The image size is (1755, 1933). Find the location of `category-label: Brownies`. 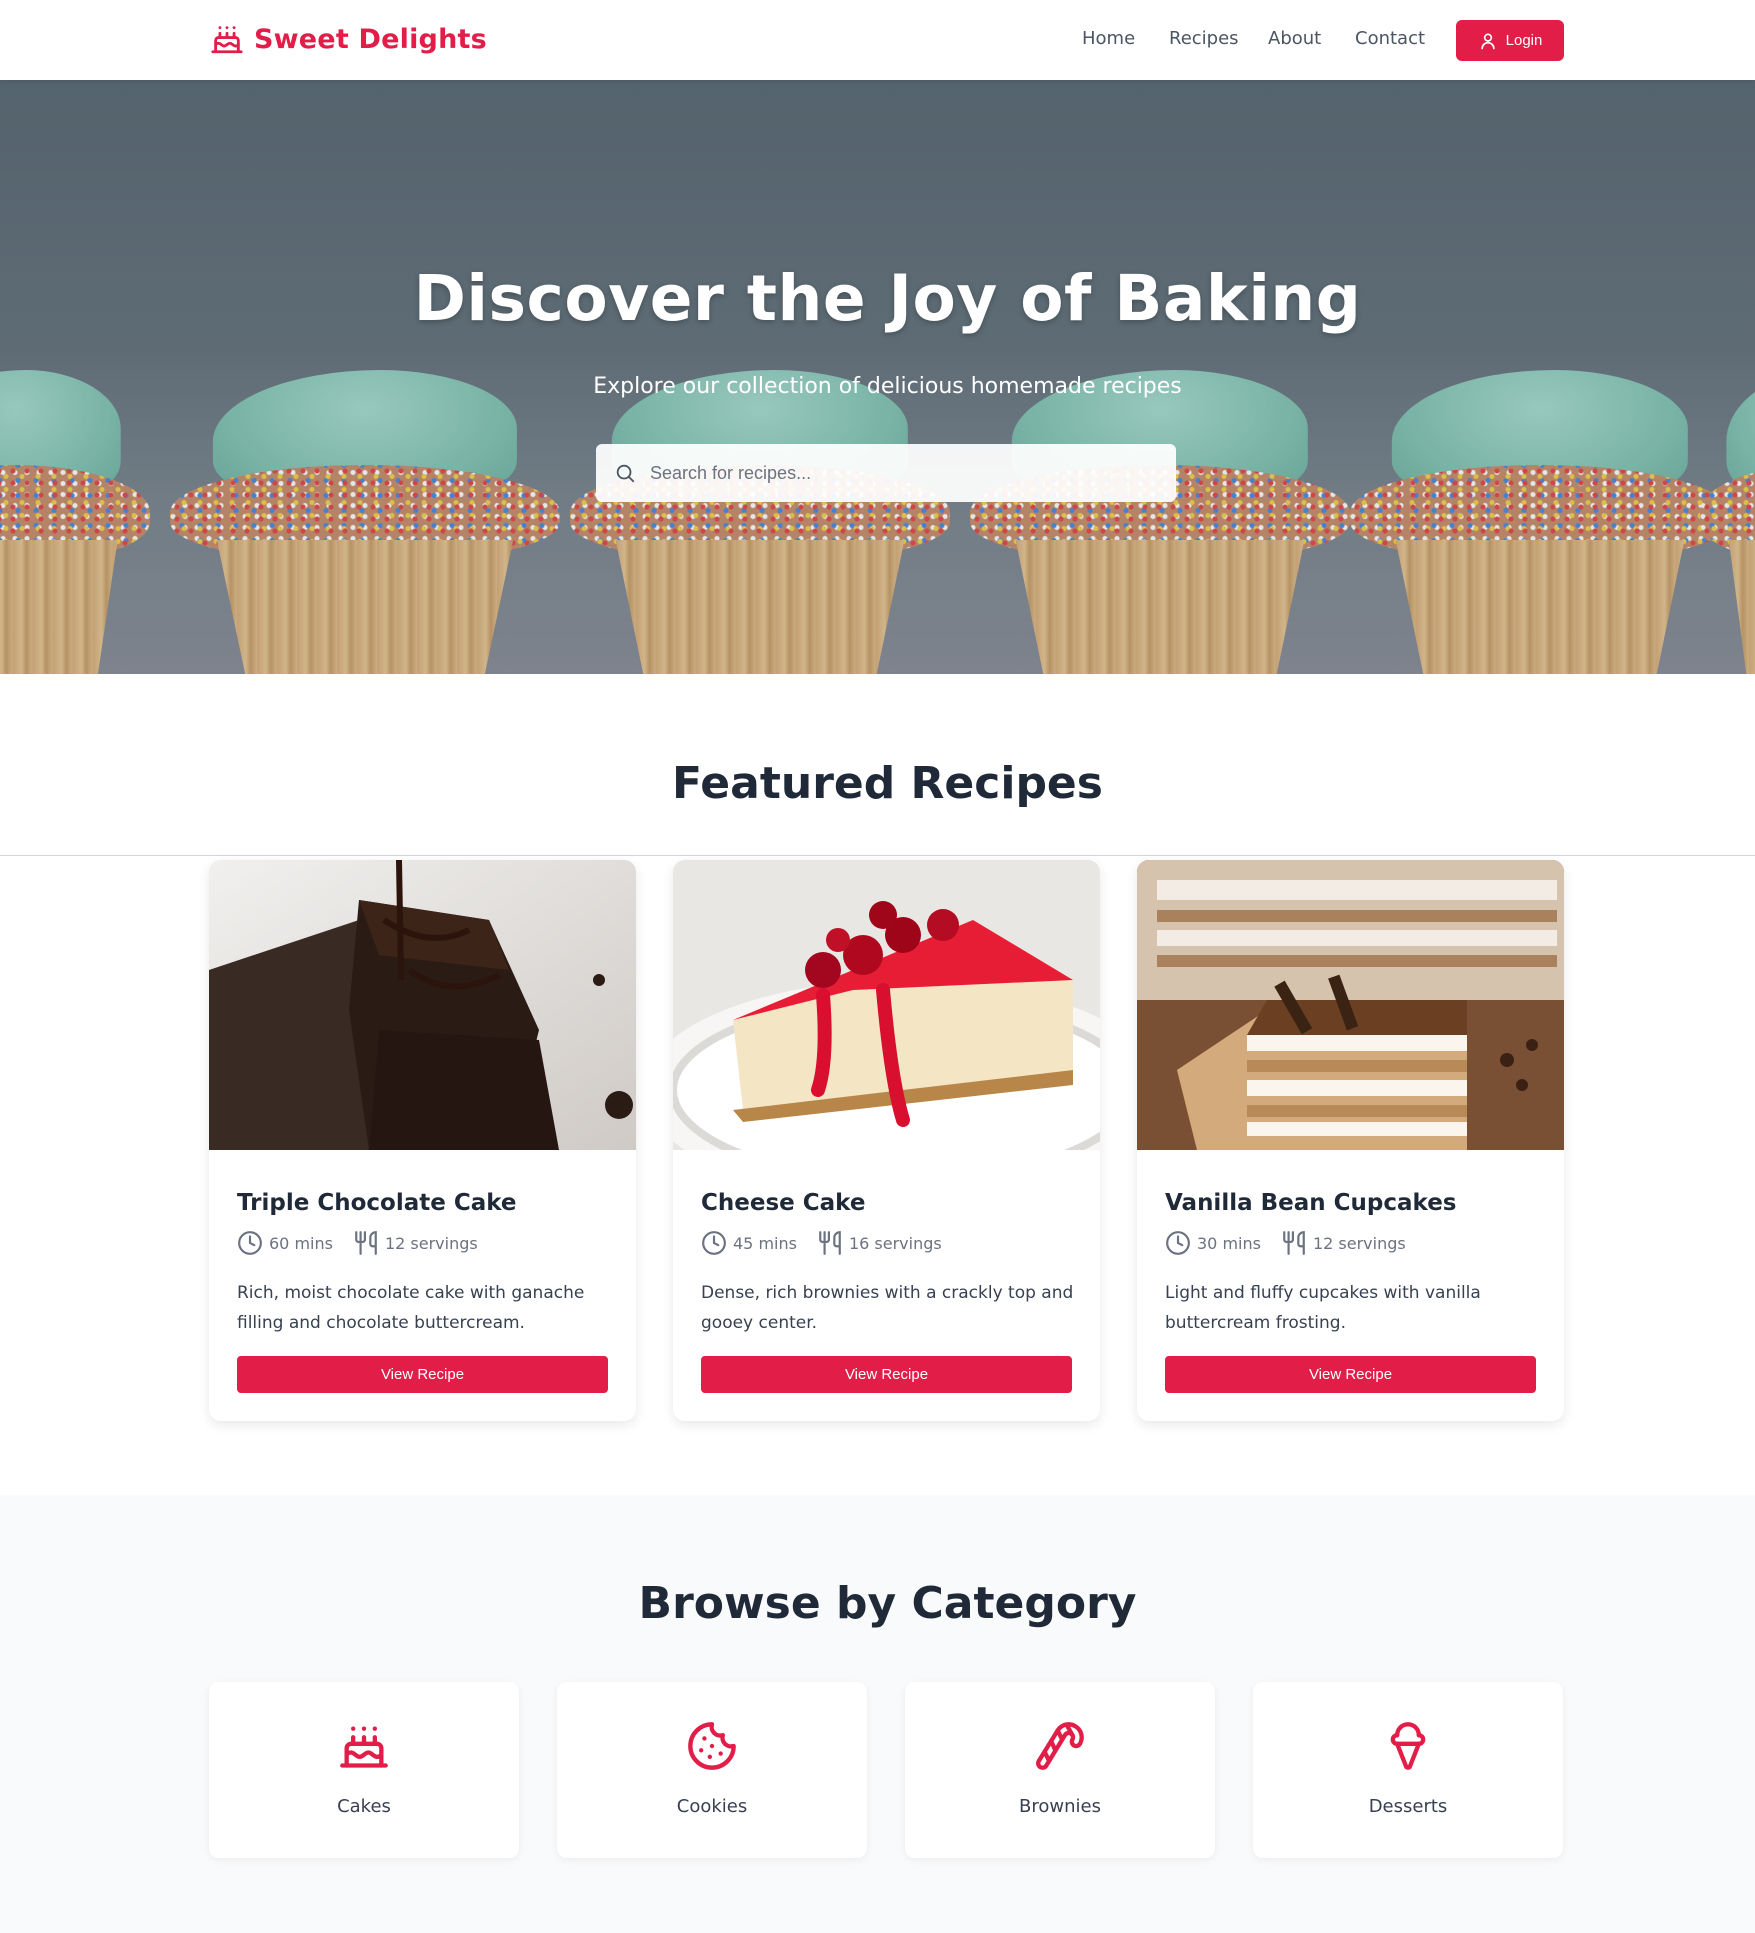

category-label: Brownies is located at coordinates (1060, 1806).